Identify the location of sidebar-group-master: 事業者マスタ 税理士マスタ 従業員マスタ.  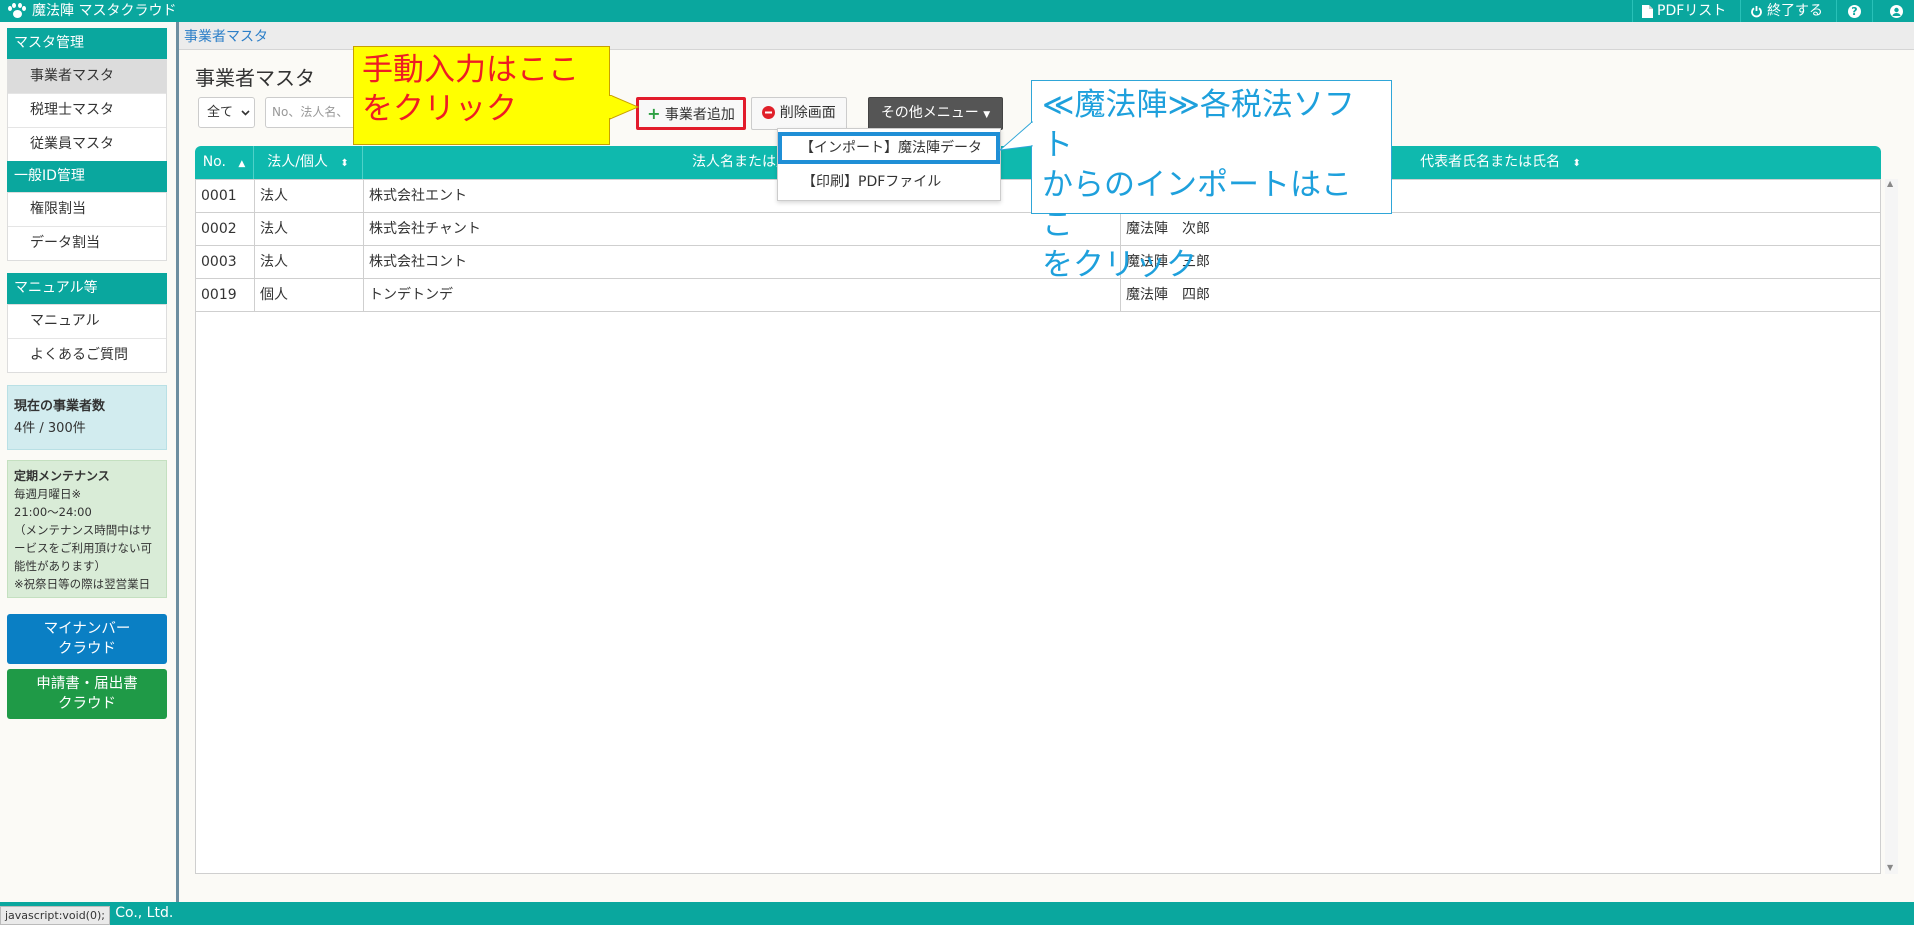
(87, 110).